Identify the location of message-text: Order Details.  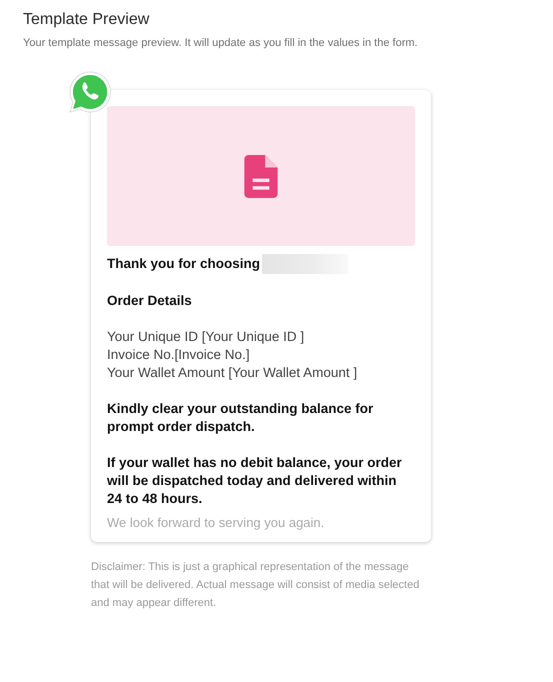
(150, 301).